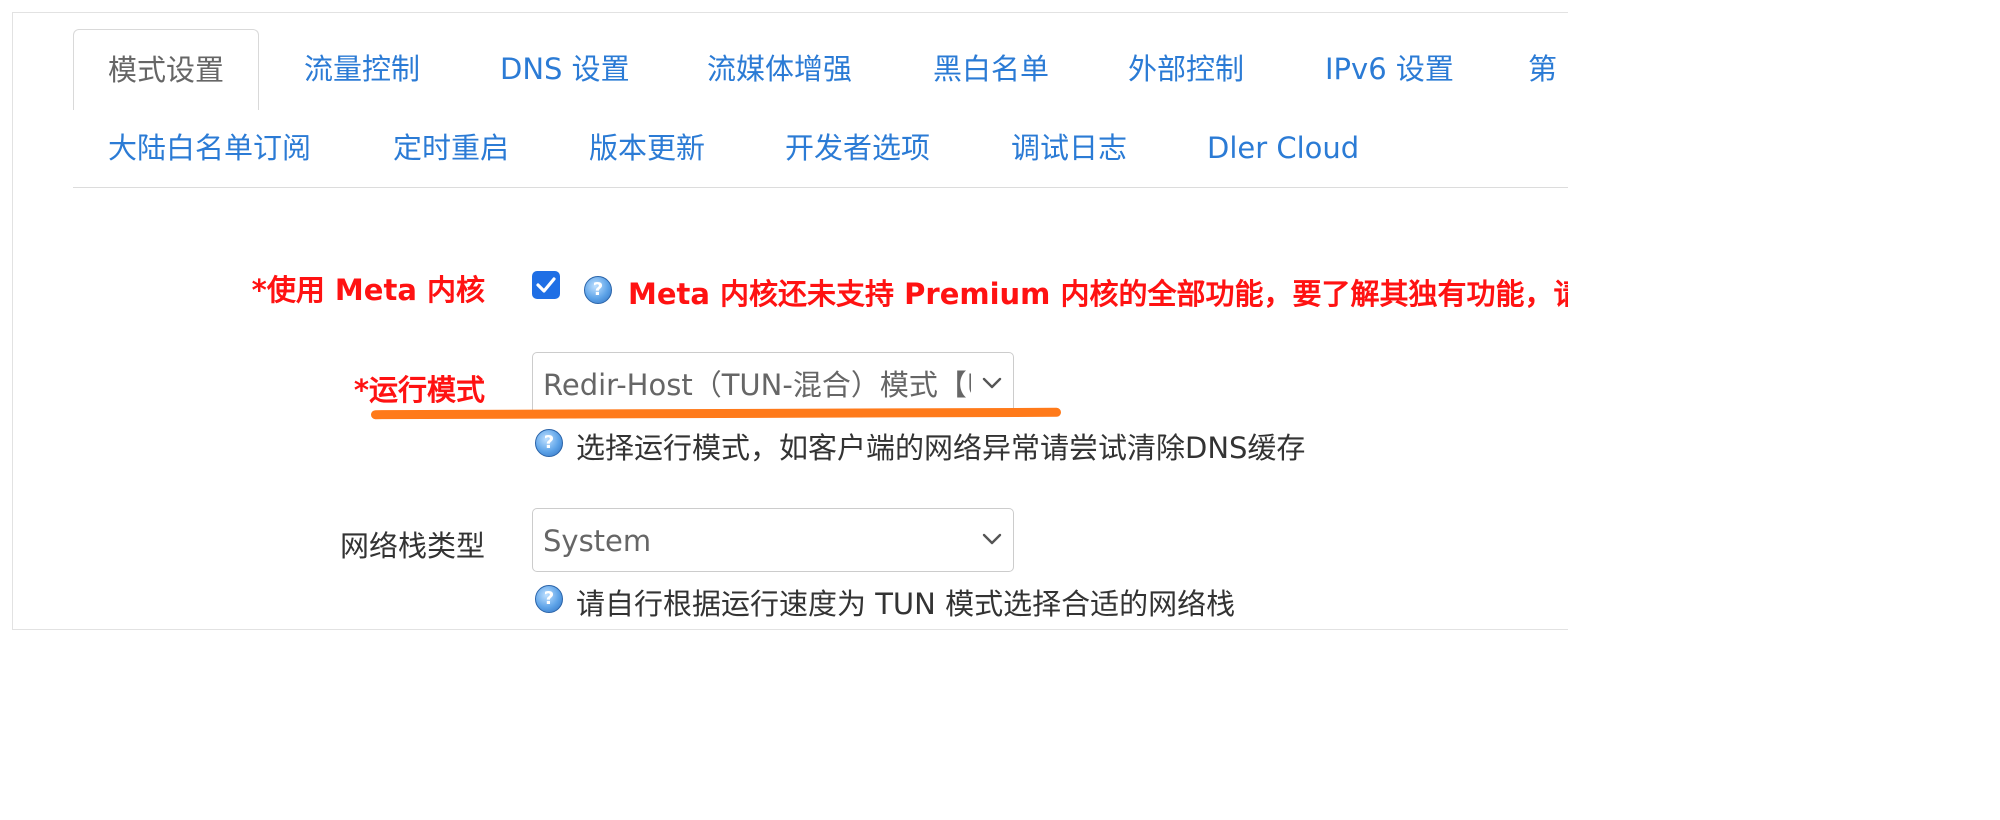 This screenshot has width=2000, height=820. Describe the element at coordinates (857, 148) in the screenshot. I see `tab-developer-options: 开发者选项` at that location.